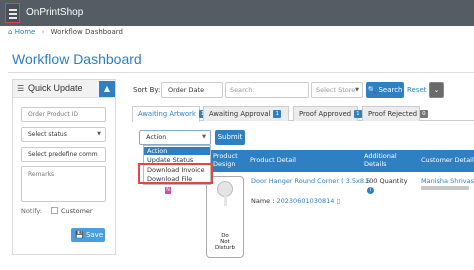 This screenshot has width=474, height=270. What do you see at coordinates (94, 235) in the screenshot?
I see `save-label: Save` at bounding box center [94, 235].